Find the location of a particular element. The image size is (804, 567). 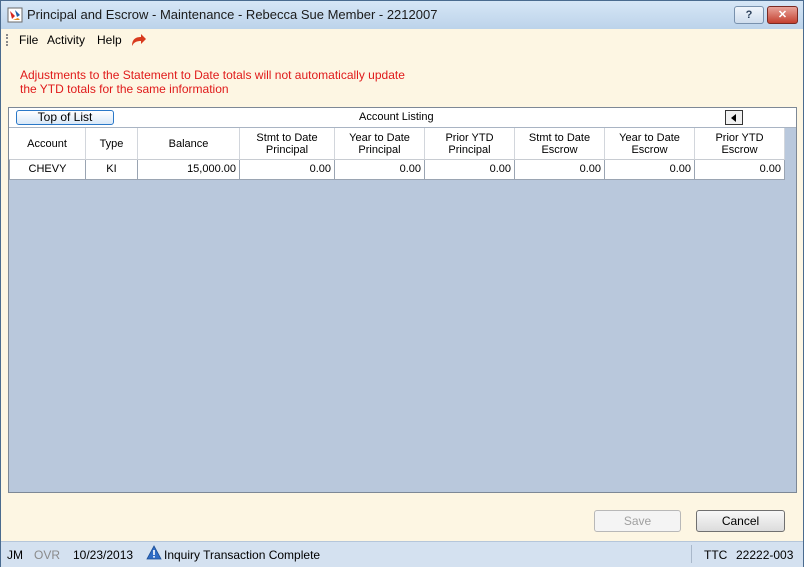

status-message: Inquiry Transaction Complete is located at coordinates (242, 555).